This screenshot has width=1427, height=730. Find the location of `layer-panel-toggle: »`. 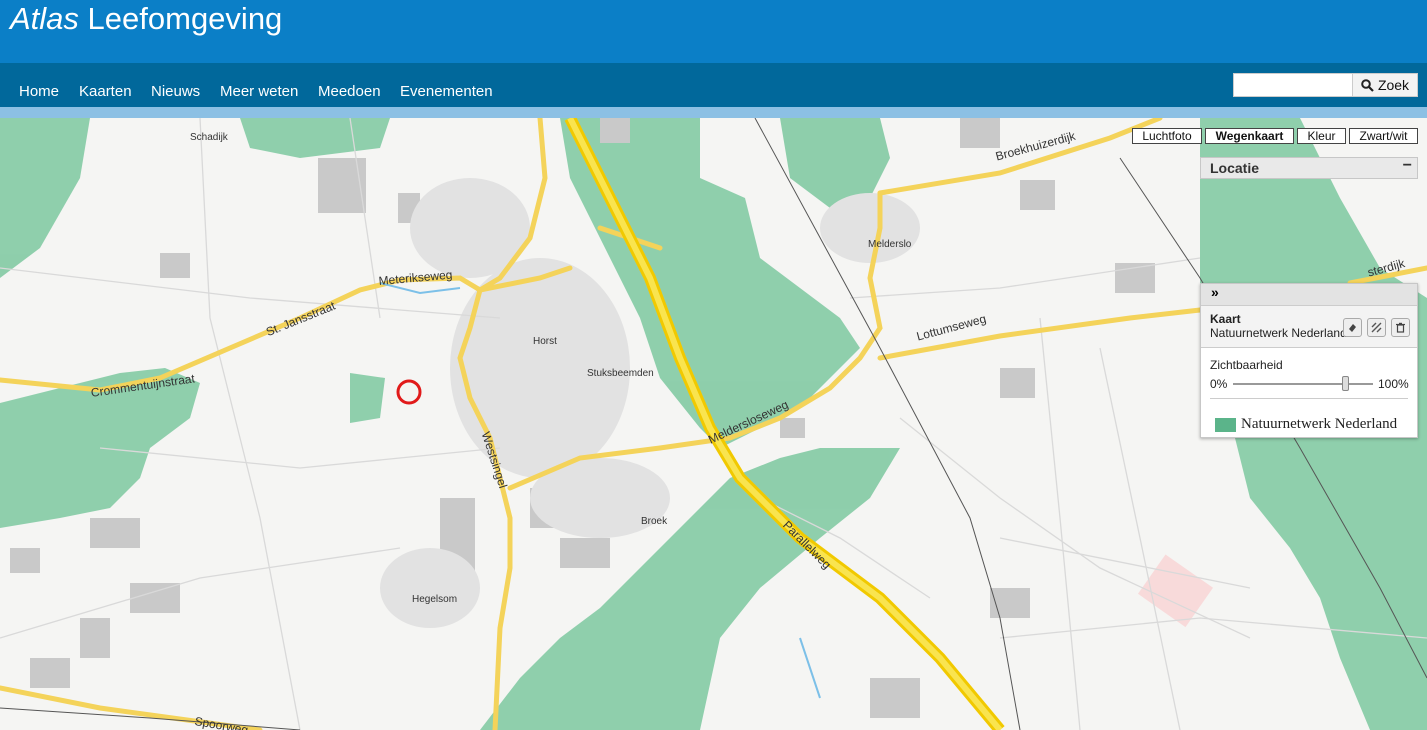

layer-panel-toggle: » is located at coordinates (1309, 295).